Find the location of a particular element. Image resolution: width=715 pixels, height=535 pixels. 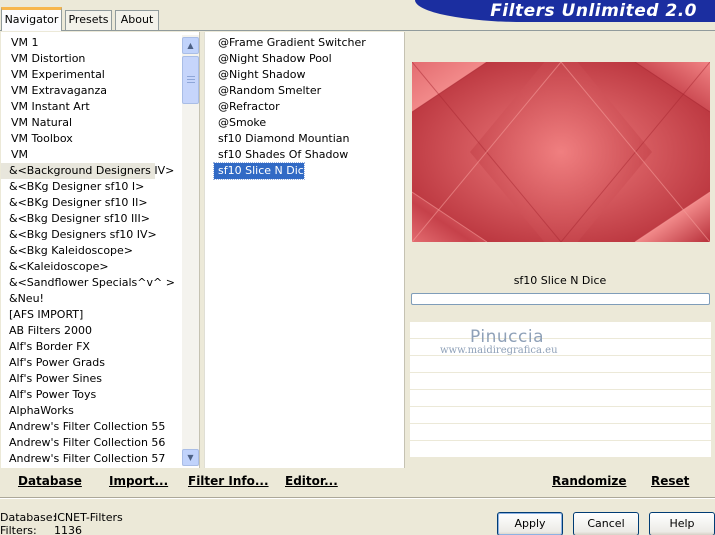

category-item: &Neu! is located at coordinates (91, 299).